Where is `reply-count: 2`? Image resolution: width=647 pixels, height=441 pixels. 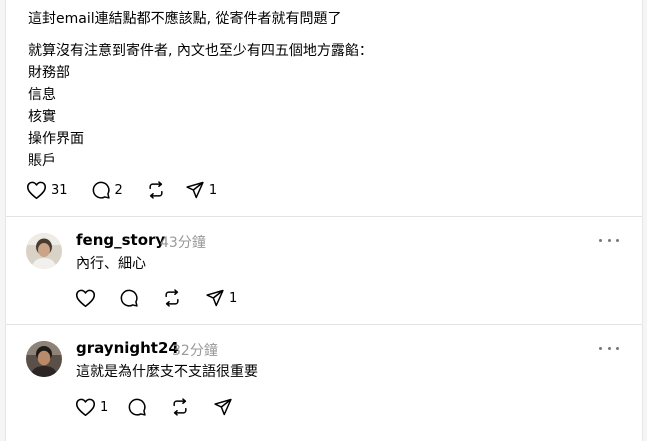 reply-count: 2 is located at coordinates (118, 190).